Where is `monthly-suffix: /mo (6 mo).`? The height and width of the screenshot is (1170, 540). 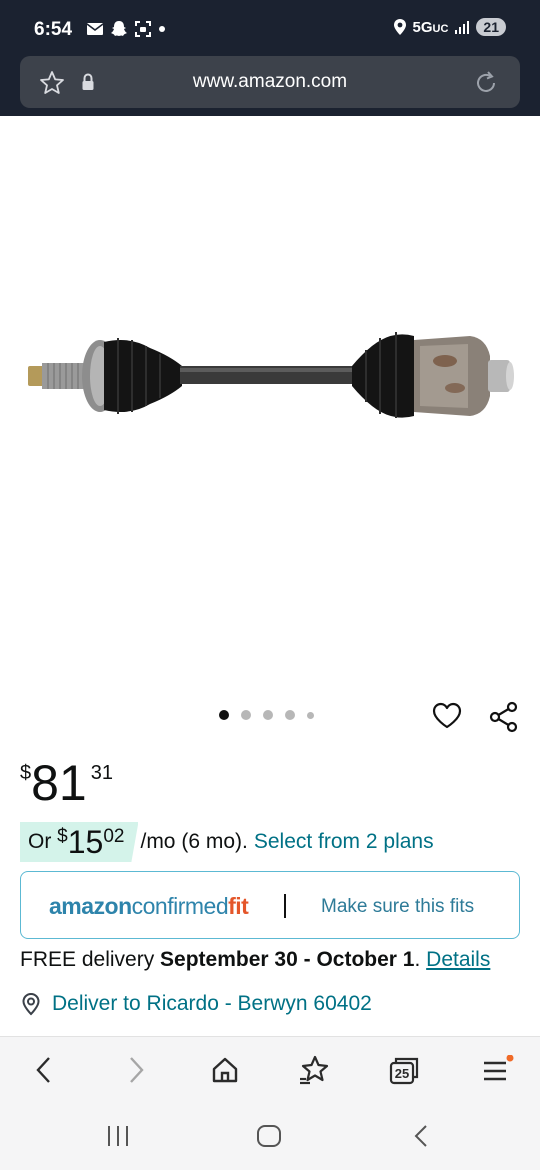 monthly-suffix: /mo (6 mo). is located at coordinates (194, 841).